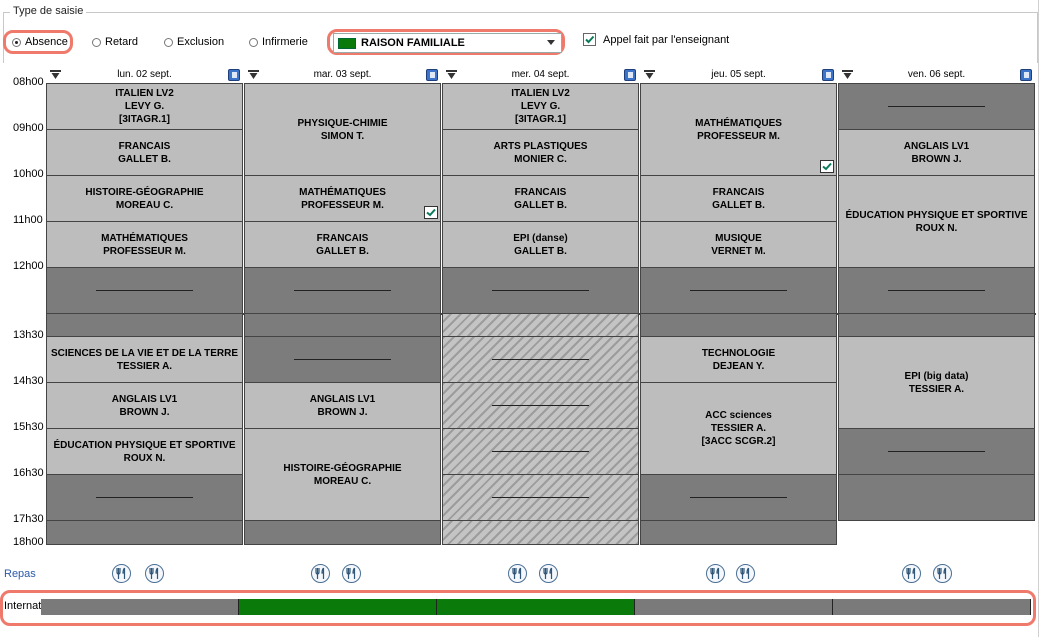 The width and height of the screenshot is (1039, 637). Describe the element at coordinates (342, 399) in the screenshot. I see `course-text: ANGLAIS LV1` at that location.